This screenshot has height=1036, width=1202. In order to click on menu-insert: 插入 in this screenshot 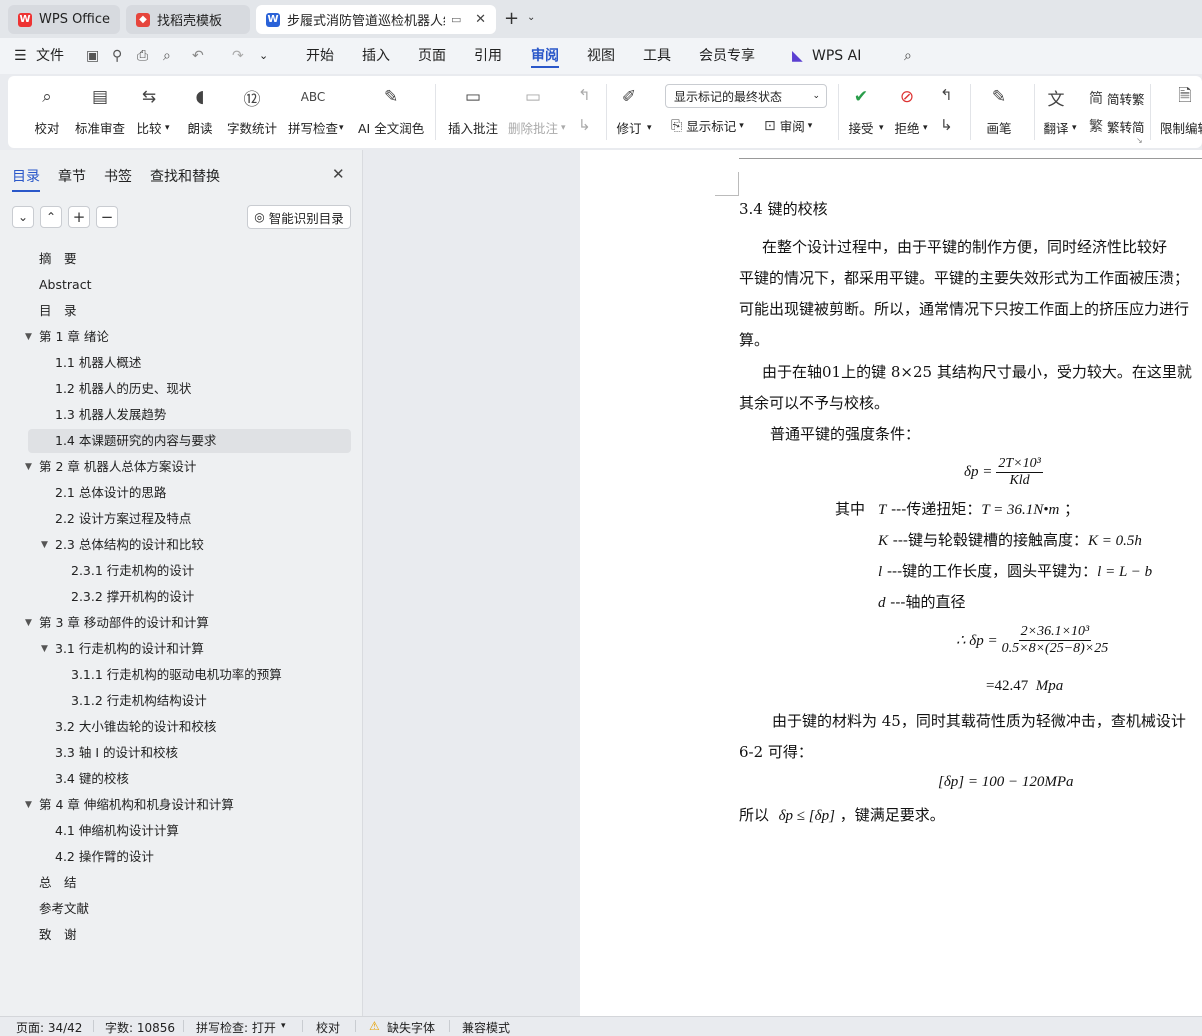, I will do `click(376, 57)`.